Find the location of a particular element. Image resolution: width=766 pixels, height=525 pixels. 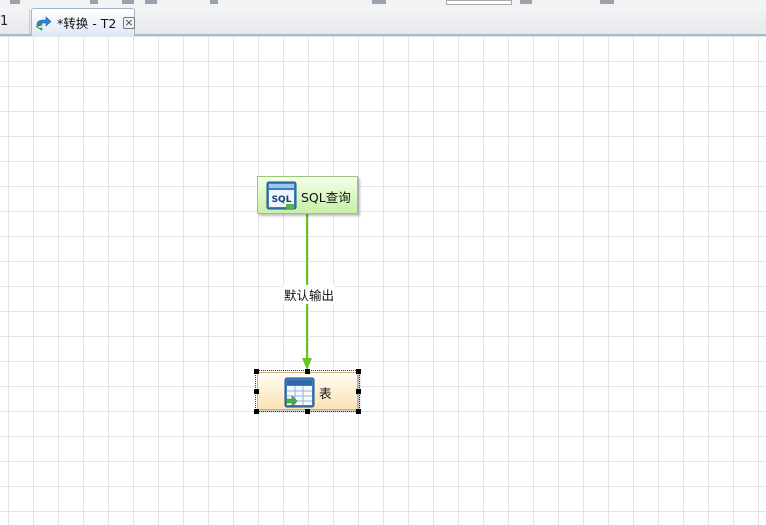

tab-previous: 1 is located at coordinates (15, 21).